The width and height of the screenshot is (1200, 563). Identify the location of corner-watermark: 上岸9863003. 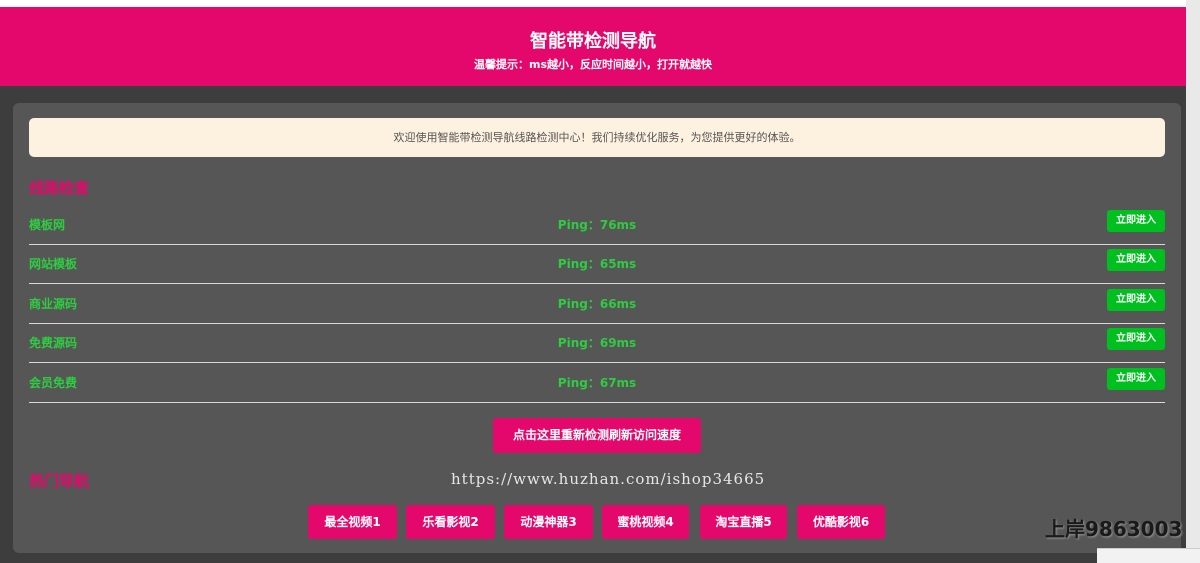
(1114, 529).